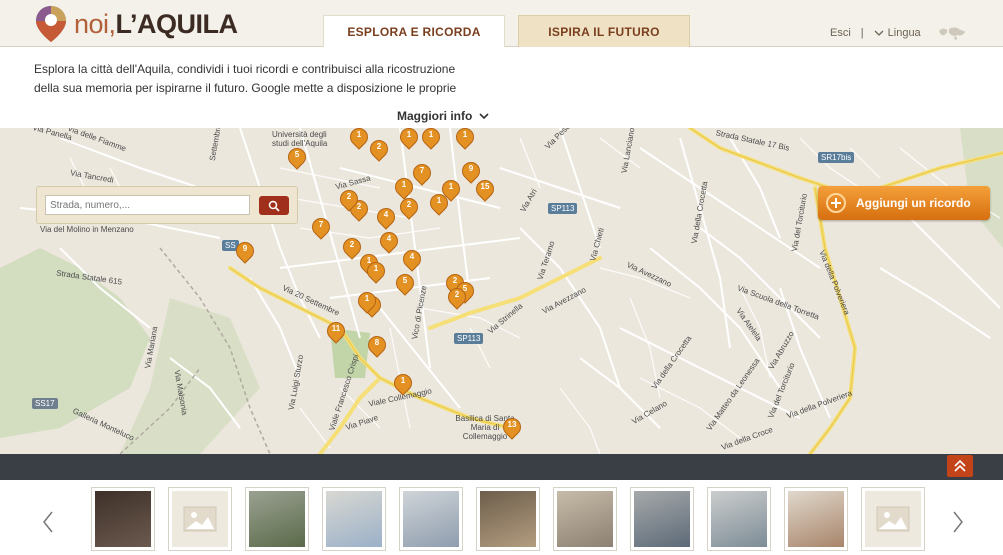  I want to click on memory-pin: 9, so click(245, 251).